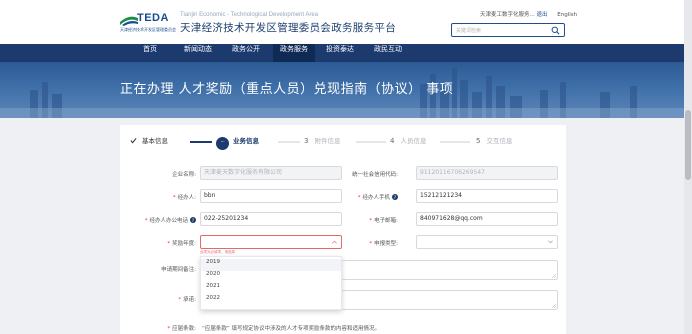  I want to click on step-basic-info: 基本信息, so click(149, 142).